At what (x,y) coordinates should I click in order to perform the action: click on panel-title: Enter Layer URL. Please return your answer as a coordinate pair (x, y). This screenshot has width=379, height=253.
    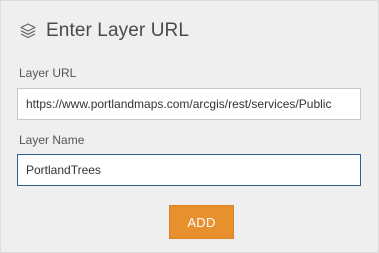
    Looking at the image, I should click on (118, 30).